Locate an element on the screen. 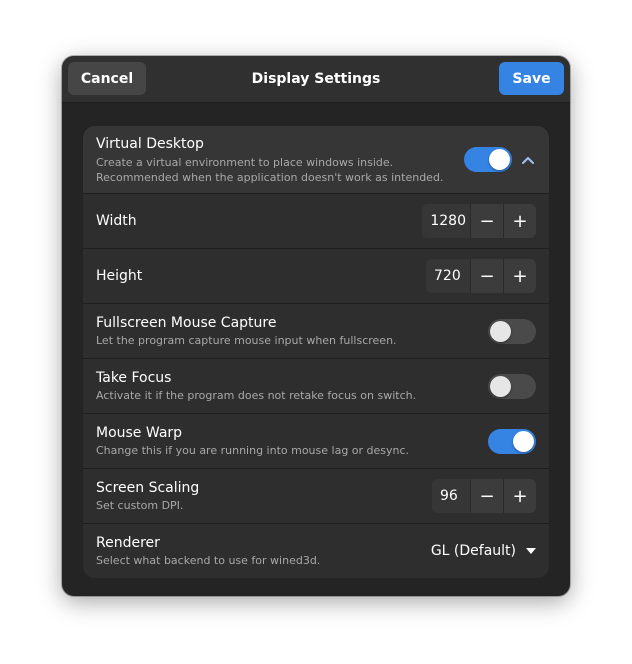  height-controls: 720 − + is located at coordinates (481, 276).